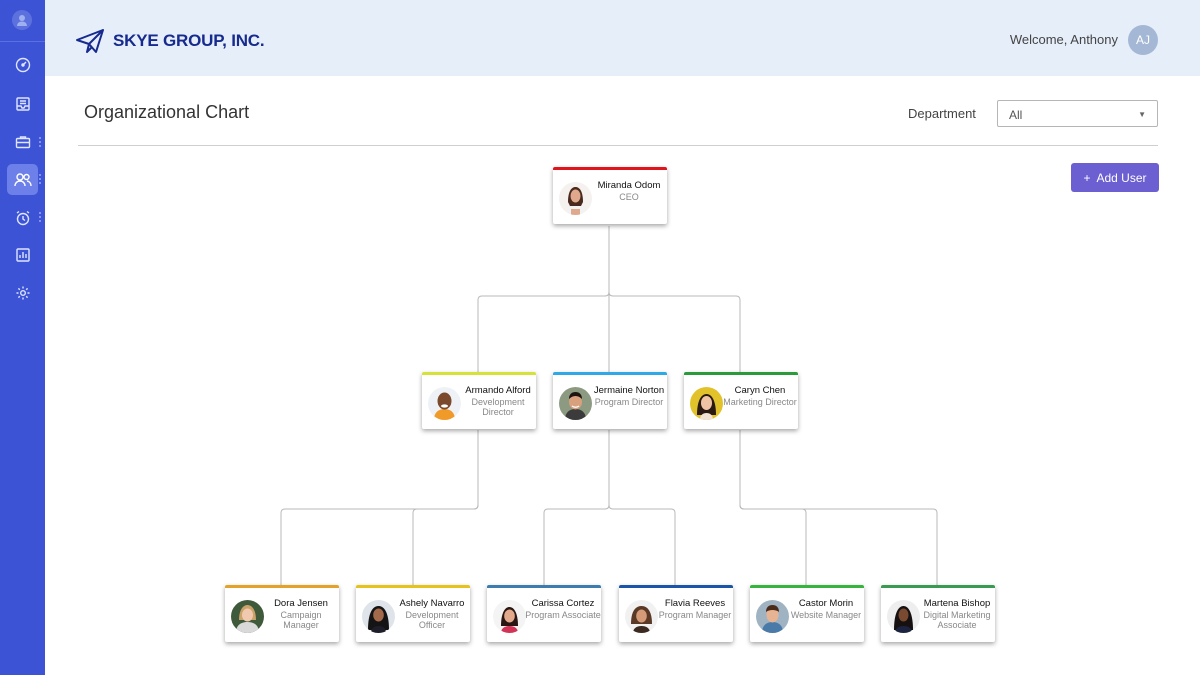 Image resolution: width=1200 pixels, height=675 pixels. I want to click on org-card-staff: Ashely Navarro Development Officer, so click(413, 613).